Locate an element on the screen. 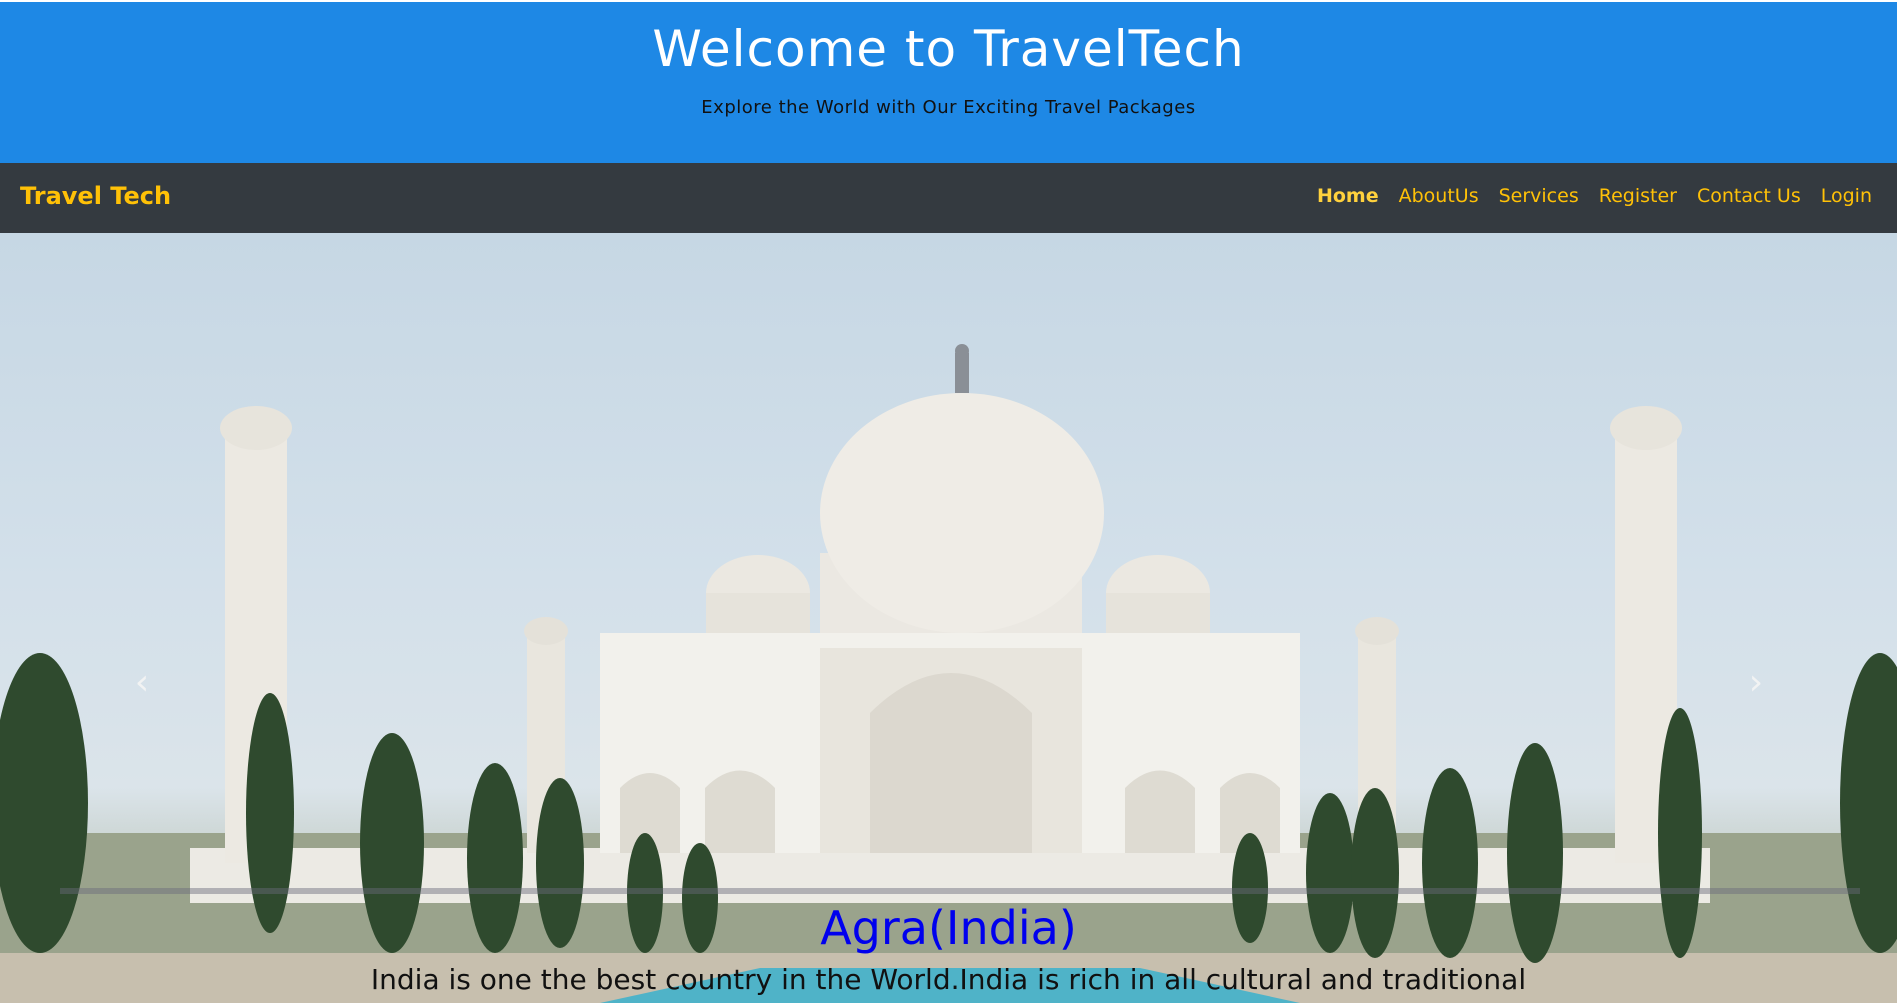 The width and height of the screenshot is (1897, 1003). caption-title: Agra(India) is located at coordinates (948, 928).